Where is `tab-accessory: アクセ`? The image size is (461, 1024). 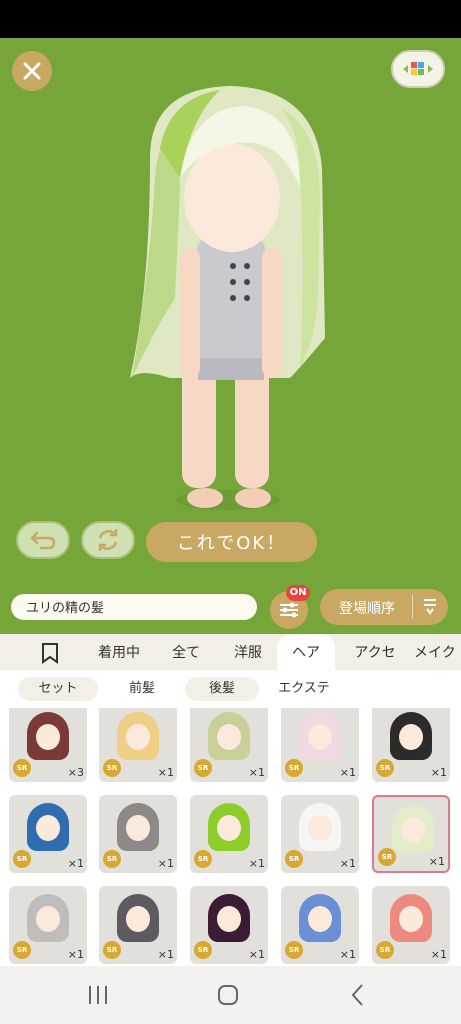
tab-accessory: アクセ is located at coordinates (375, 652).